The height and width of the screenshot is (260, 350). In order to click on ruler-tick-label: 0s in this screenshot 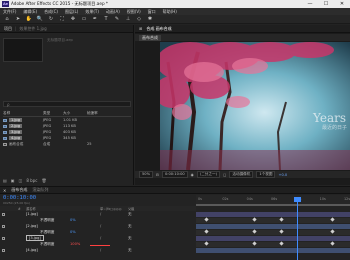, I will do `click(200, 199)`.